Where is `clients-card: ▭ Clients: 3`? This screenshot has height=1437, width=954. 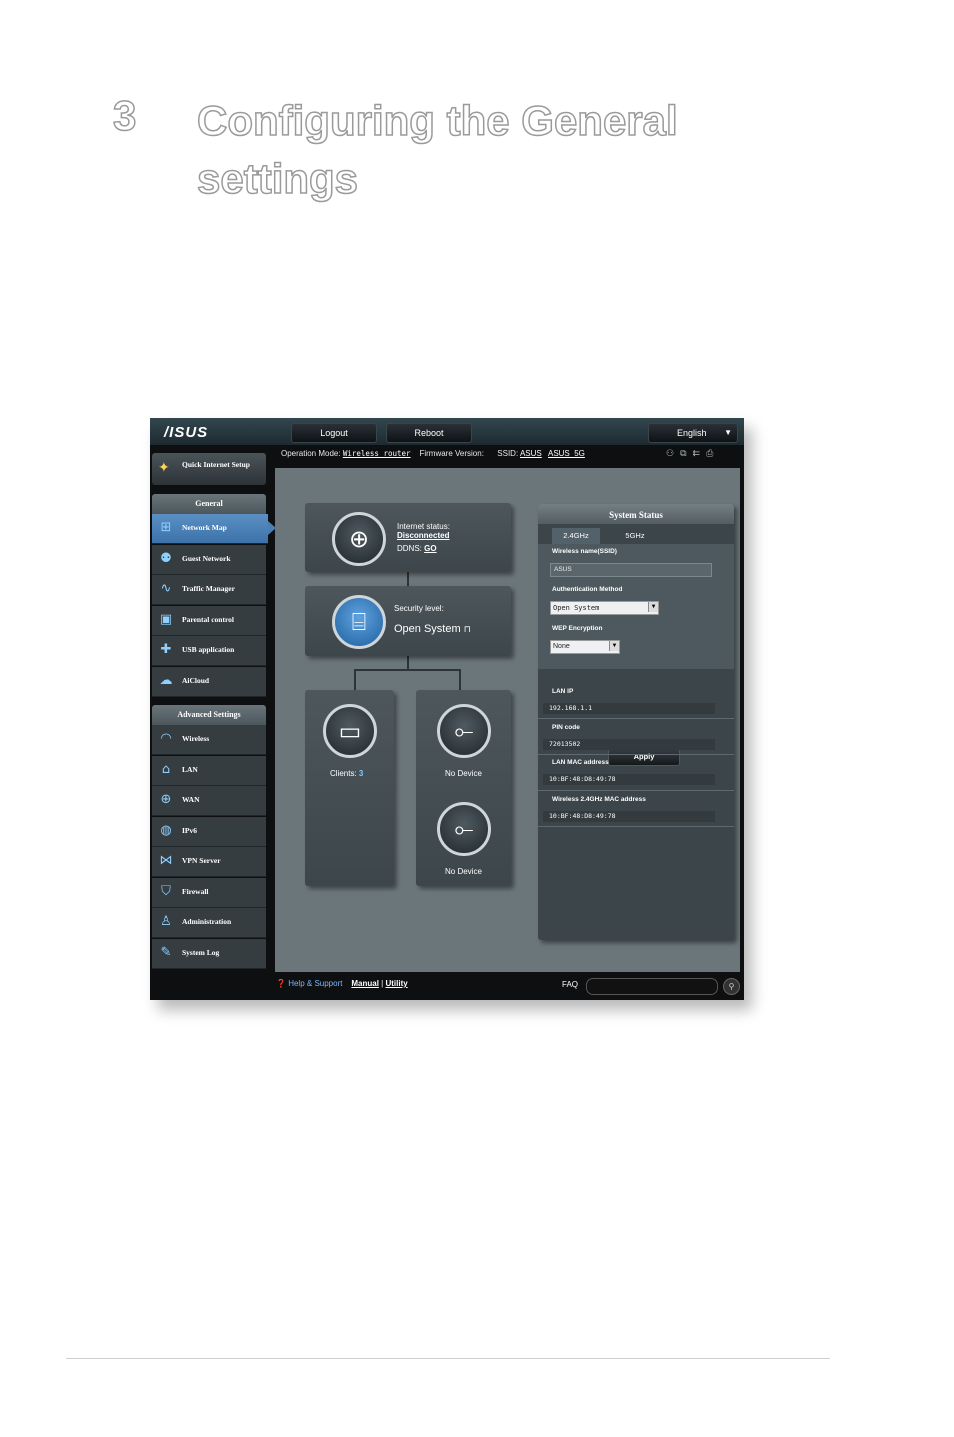 clients-card: ▭ Clients: 3 is located at coordinates (349, 788).